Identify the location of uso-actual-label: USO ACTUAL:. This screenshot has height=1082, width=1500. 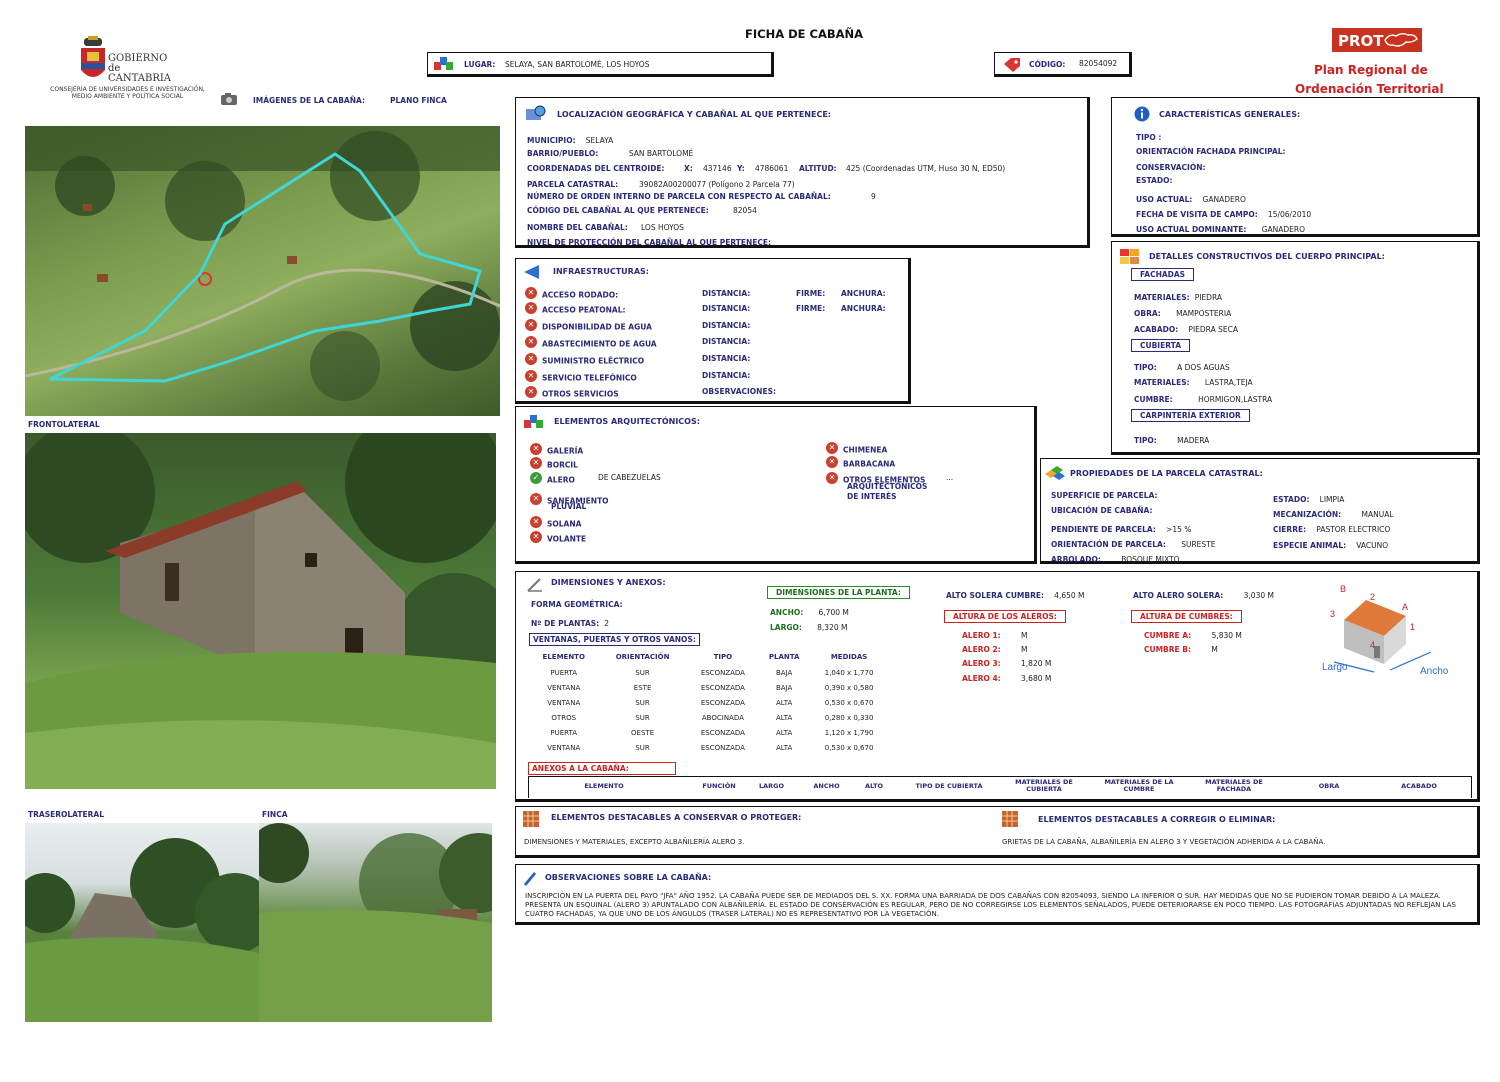
(1164, 199).